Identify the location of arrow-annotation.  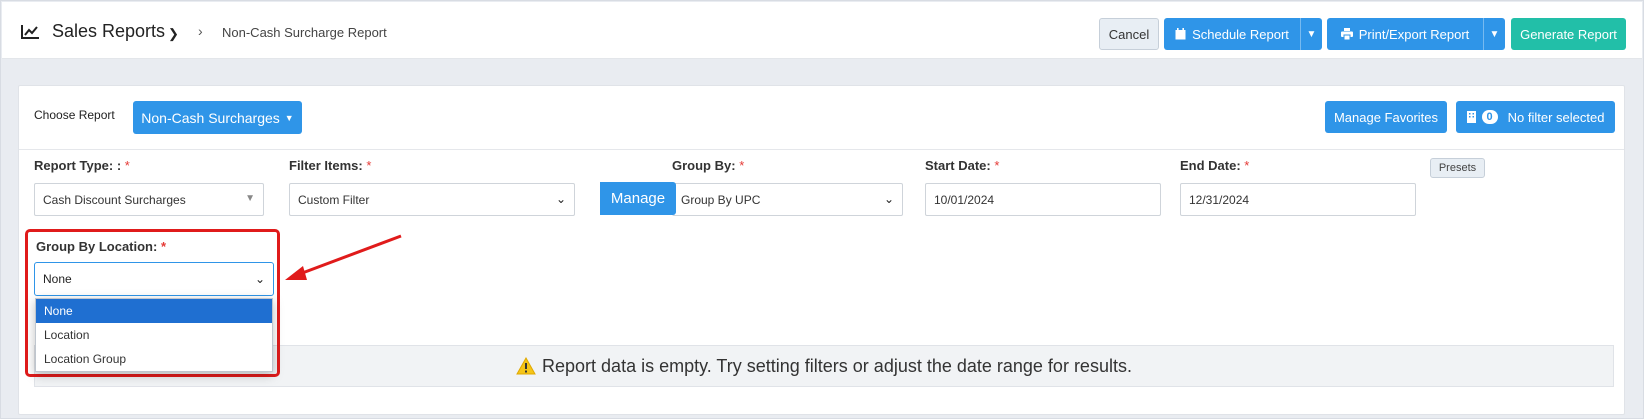
(343, 257).